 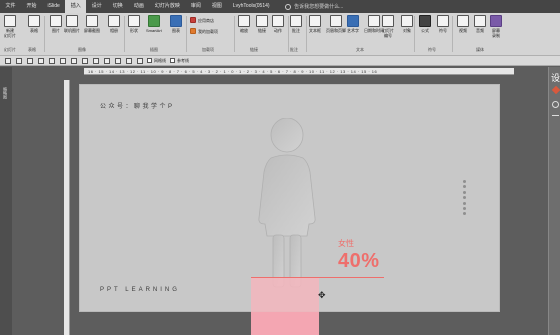 What do you see at coordinates (288, 6) in the screenshot?
I see `search-icon` at bounding box center [288, 6].